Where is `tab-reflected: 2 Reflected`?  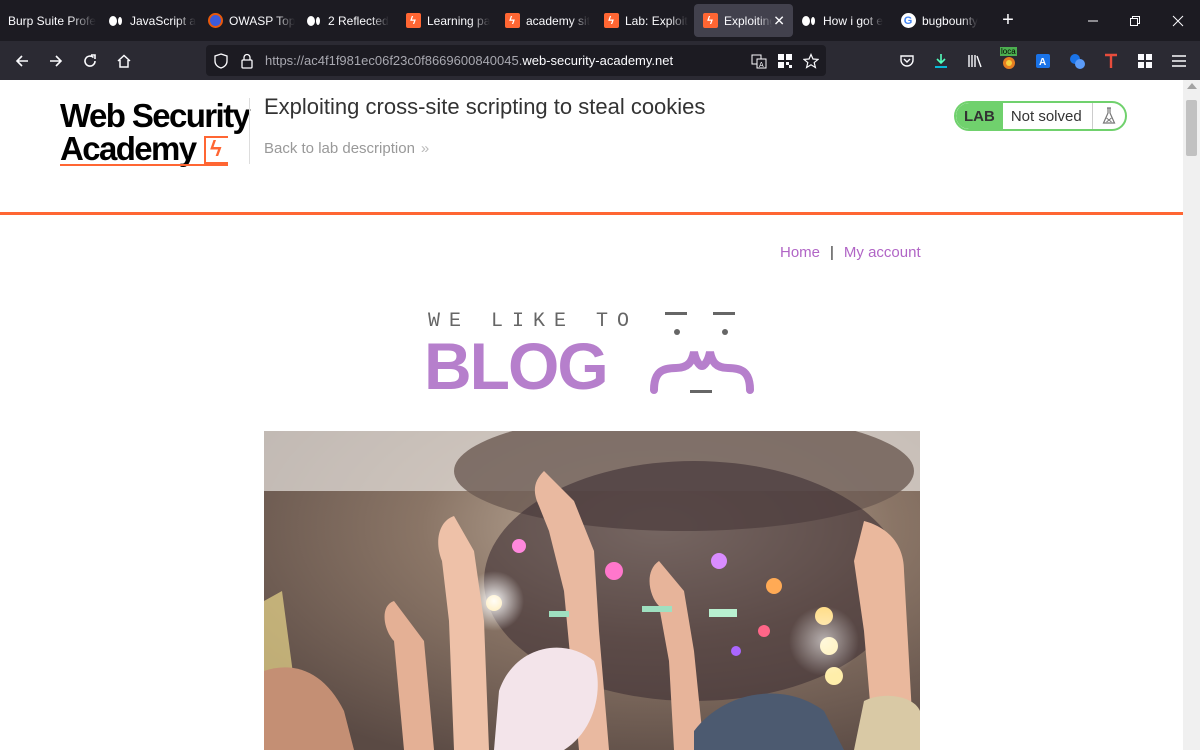 tab-reflected: 2 Reflected is located at coordinates (347, 20).